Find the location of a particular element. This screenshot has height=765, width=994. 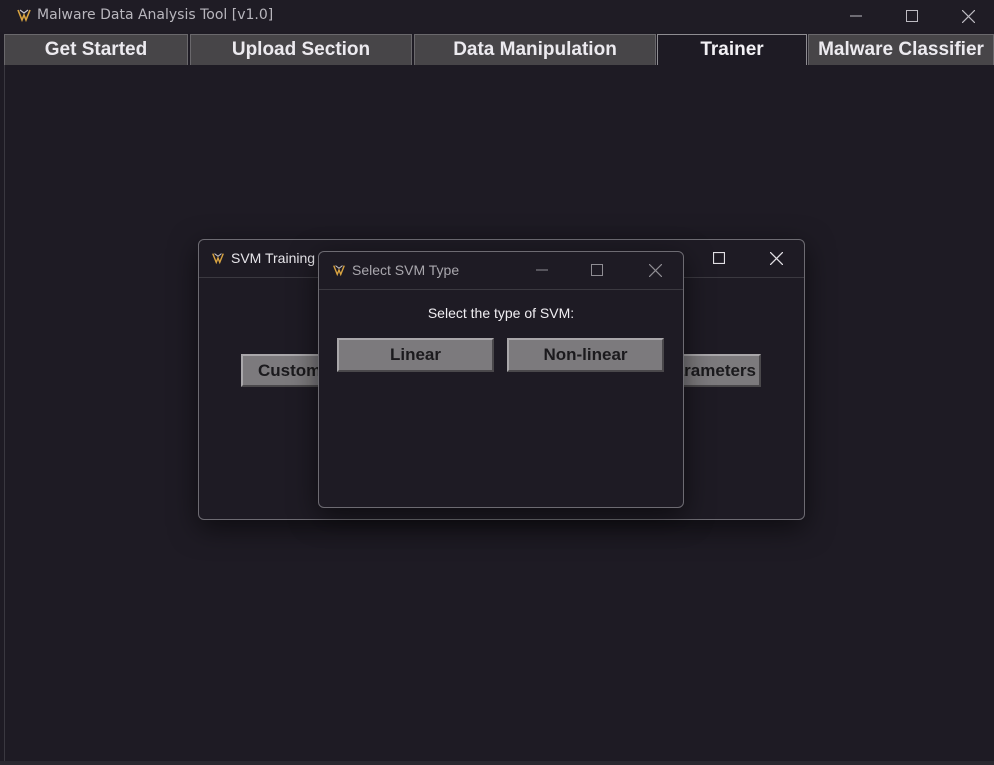

svm-type-prompt: Select the type of SVM: is located at coordinates (501, 313).